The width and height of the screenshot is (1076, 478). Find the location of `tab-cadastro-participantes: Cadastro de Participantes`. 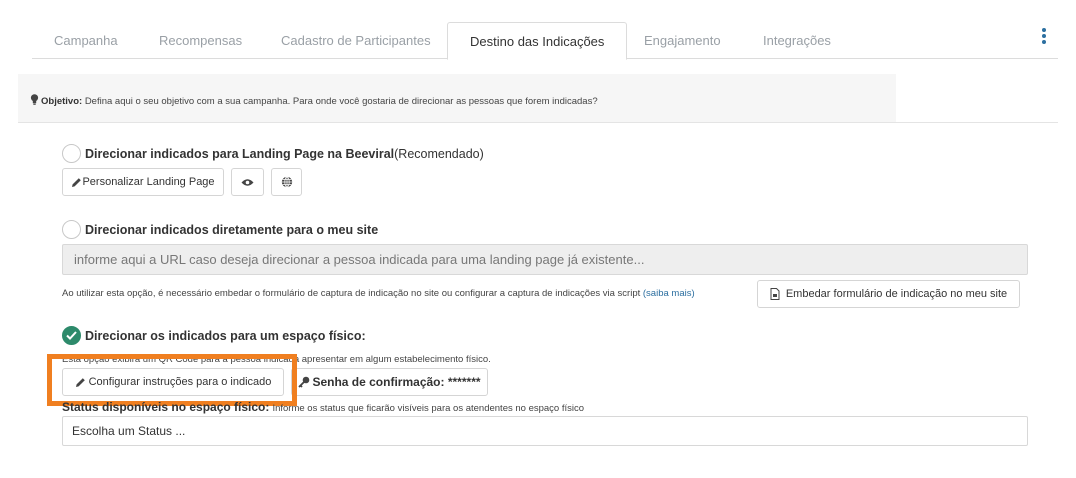

tab-cadastro-participantes: Cadastro de Participantes is located at coordinates (356, 40).